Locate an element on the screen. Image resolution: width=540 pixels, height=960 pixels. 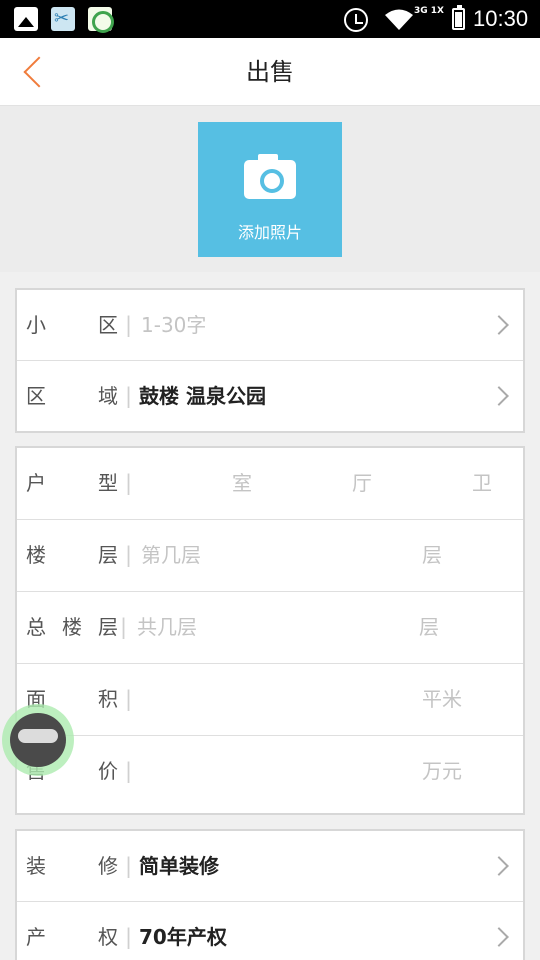
community-row: 小区 | 1-30字 is located at coordinates (270, 325).